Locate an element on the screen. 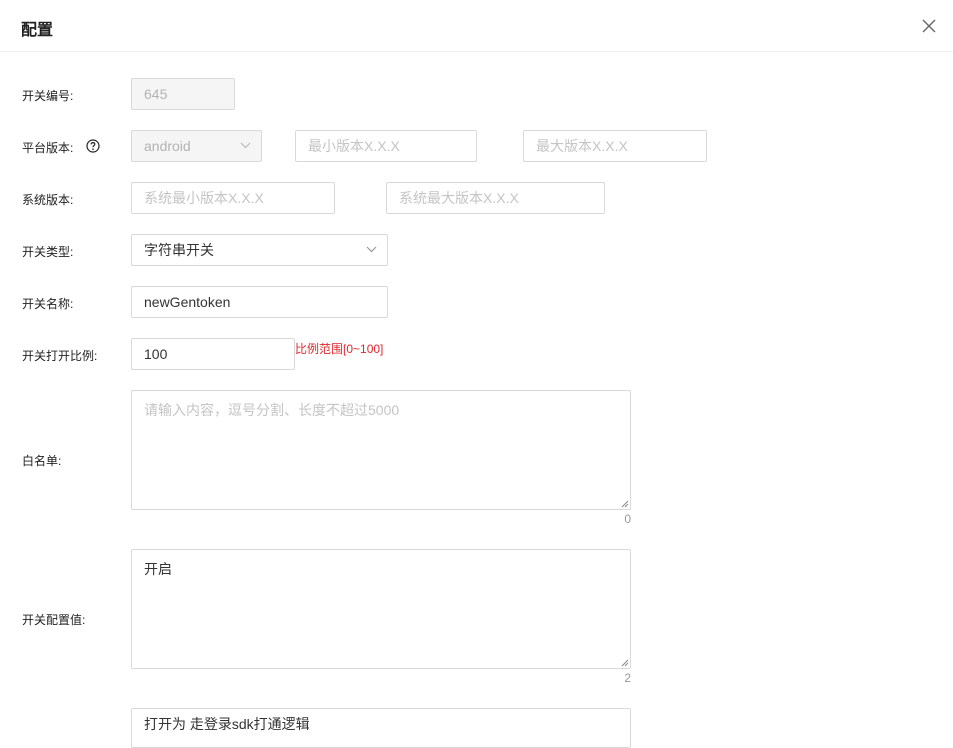 The image size is (953, 748). platform-select: android is located at coordinates (196, 146).